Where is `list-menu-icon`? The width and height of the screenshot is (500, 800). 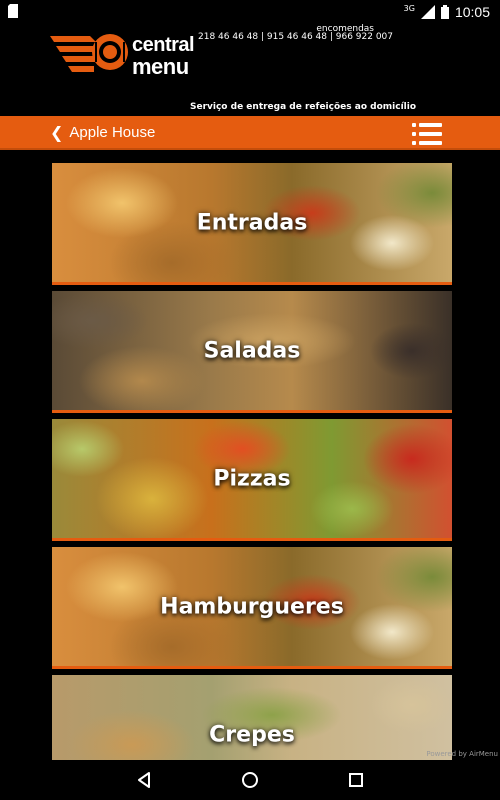 list-menu-icon is located at coordinates (427, 134).